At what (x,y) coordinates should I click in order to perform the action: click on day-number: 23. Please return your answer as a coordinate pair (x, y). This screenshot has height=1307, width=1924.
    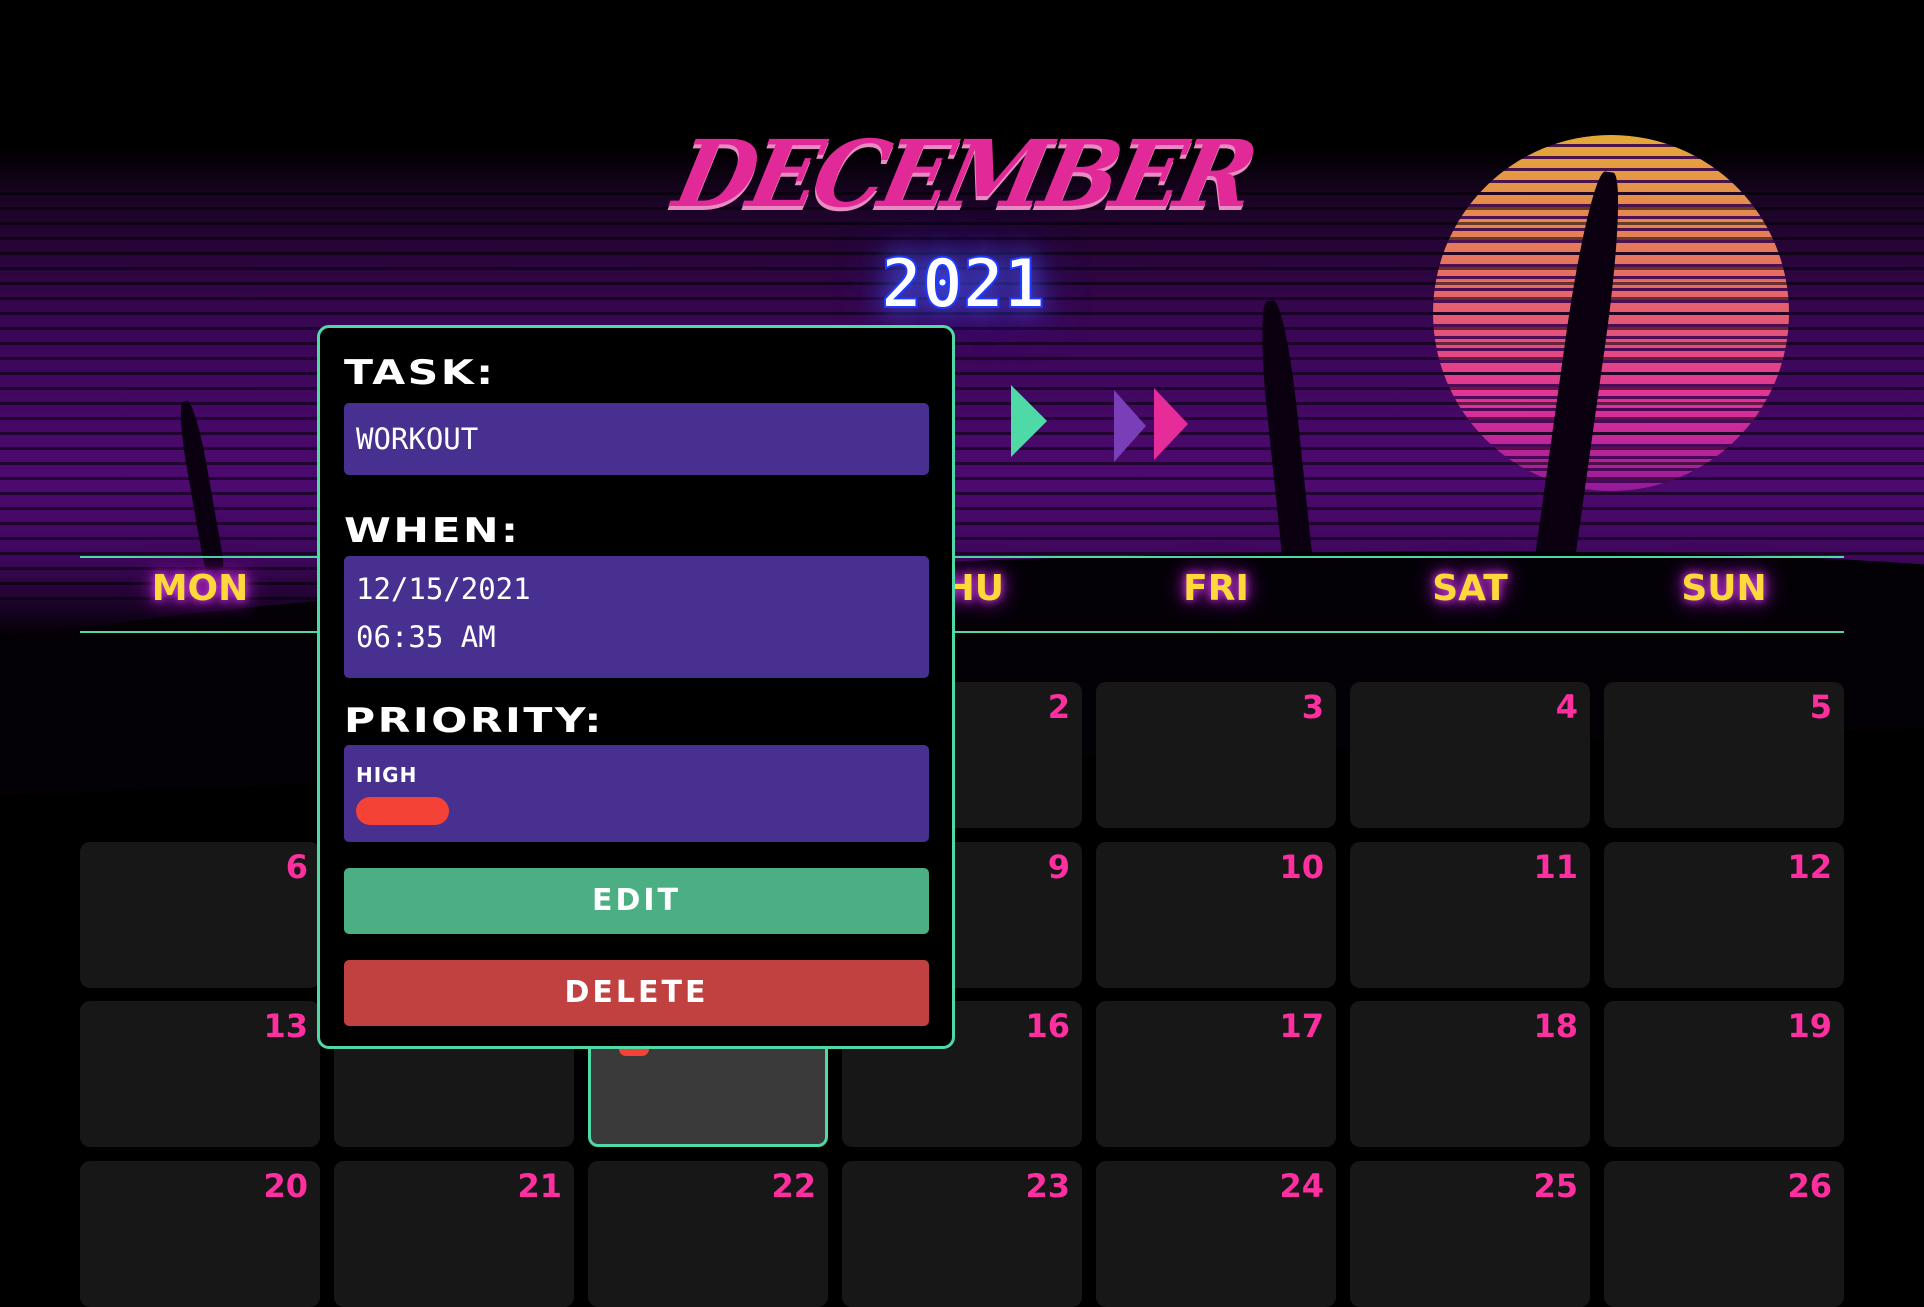
    Looking at the image, I should click on (1047, 1186).